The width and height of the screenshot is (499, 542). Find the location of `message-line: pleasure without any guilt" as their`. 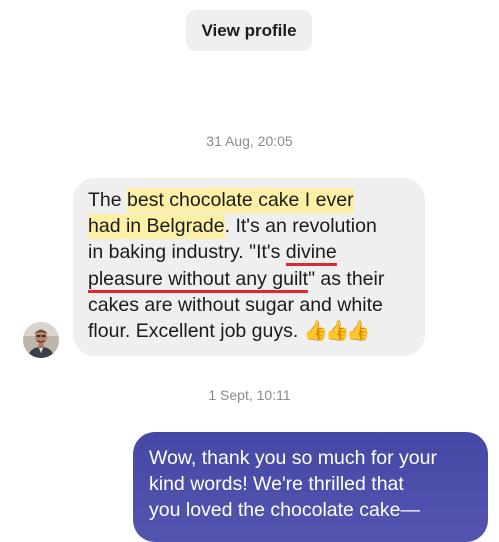

message-line: pleasure without any guilt" as their is located at coordinates (248, 279).